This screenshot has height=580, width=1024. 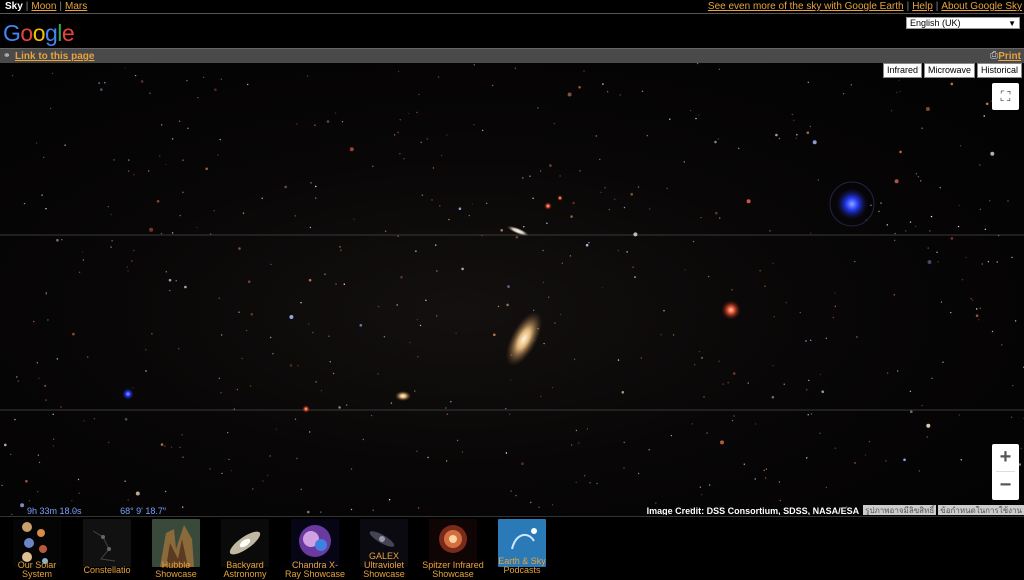 What do you see at coordinates (512, 55) in the screenshot?
I see `link-bar: ⚭ Link to this page ⎙ Print` at bounding box center [512, 55].